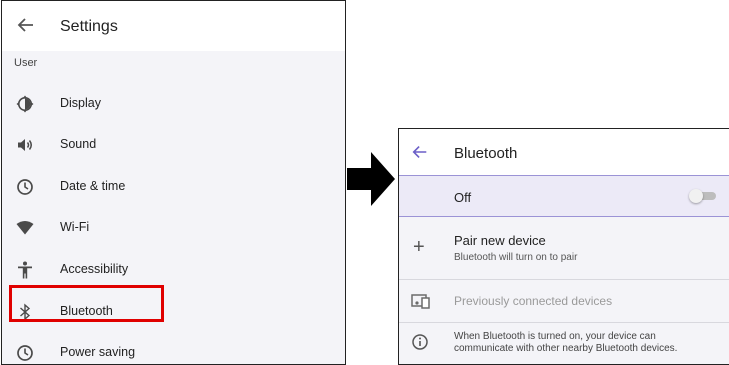 This screenshot has width=729, height=365. What do you see at coordinates (173, 104) in the screenshot?
I see `settings-item-display: Display` at bounding box center [173, 104].